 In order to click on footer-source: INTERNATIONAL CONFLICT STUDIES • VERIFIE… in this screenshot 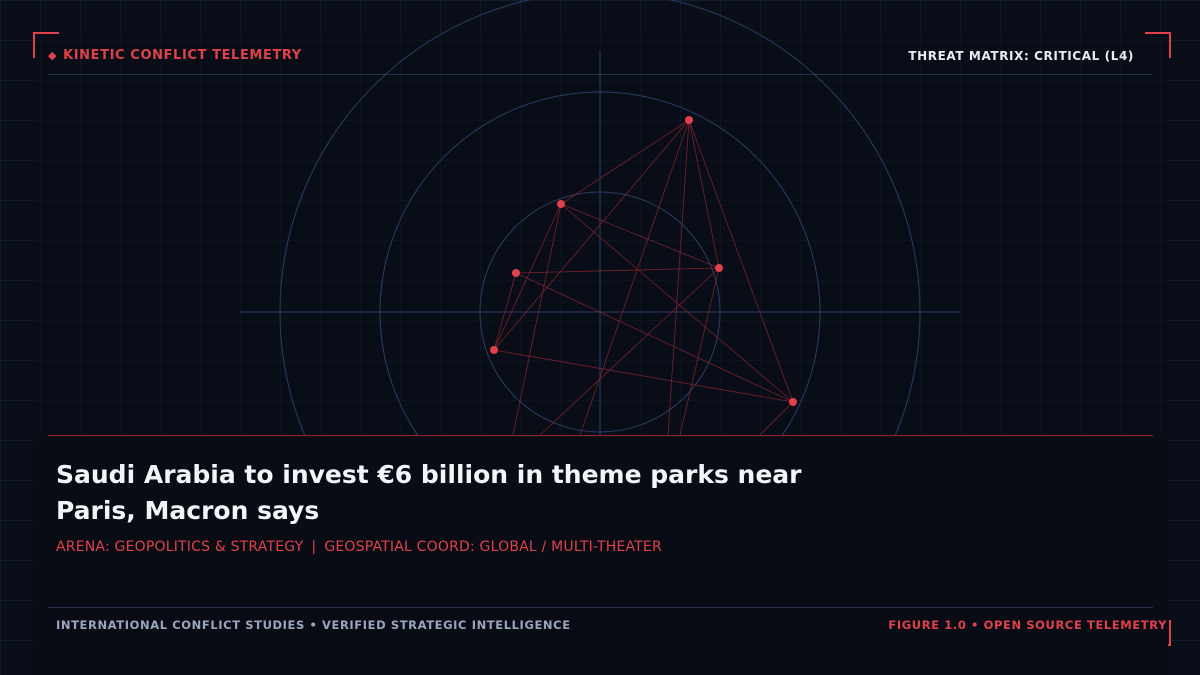, I will do `click(313, 625)`.